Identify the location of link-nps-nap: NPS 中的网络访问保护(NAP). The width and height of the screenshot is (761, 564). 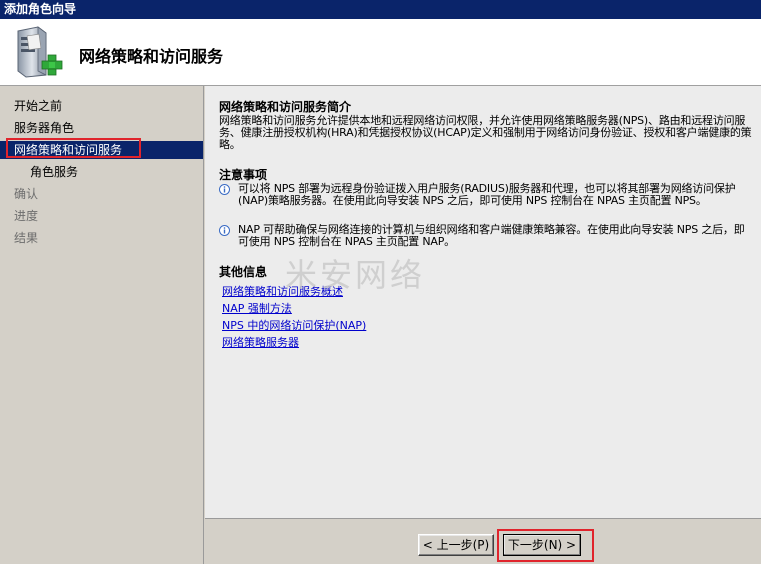
(294, 325).